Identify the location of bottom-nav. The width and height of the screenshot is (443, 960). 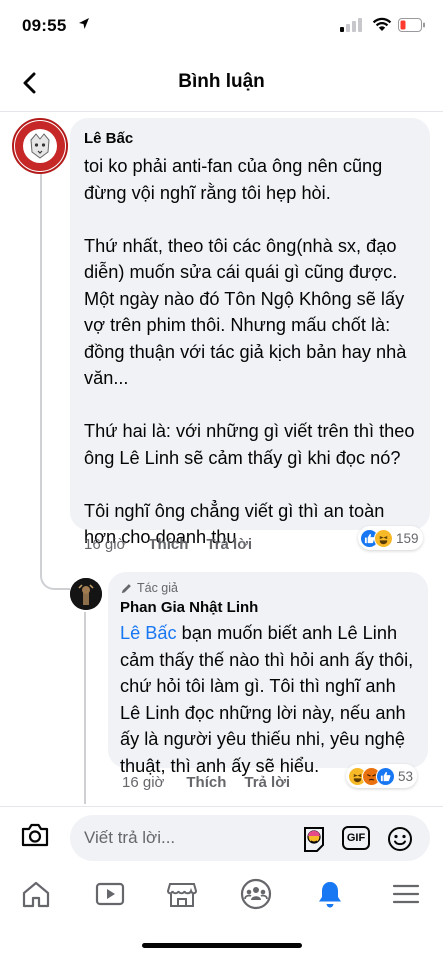
(221, 893).